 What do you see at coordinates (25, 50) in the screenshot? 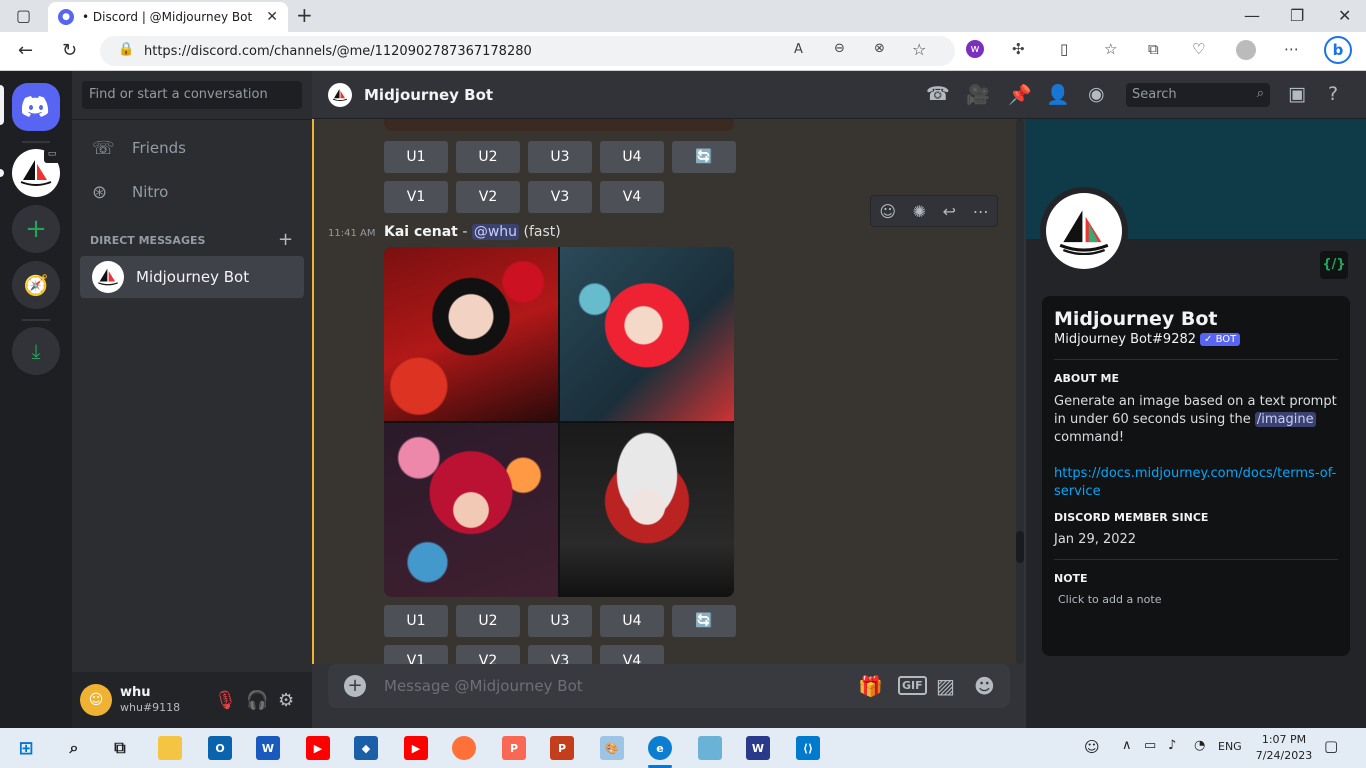
I see `back-icon: ←` at bounding box center [25, 50].